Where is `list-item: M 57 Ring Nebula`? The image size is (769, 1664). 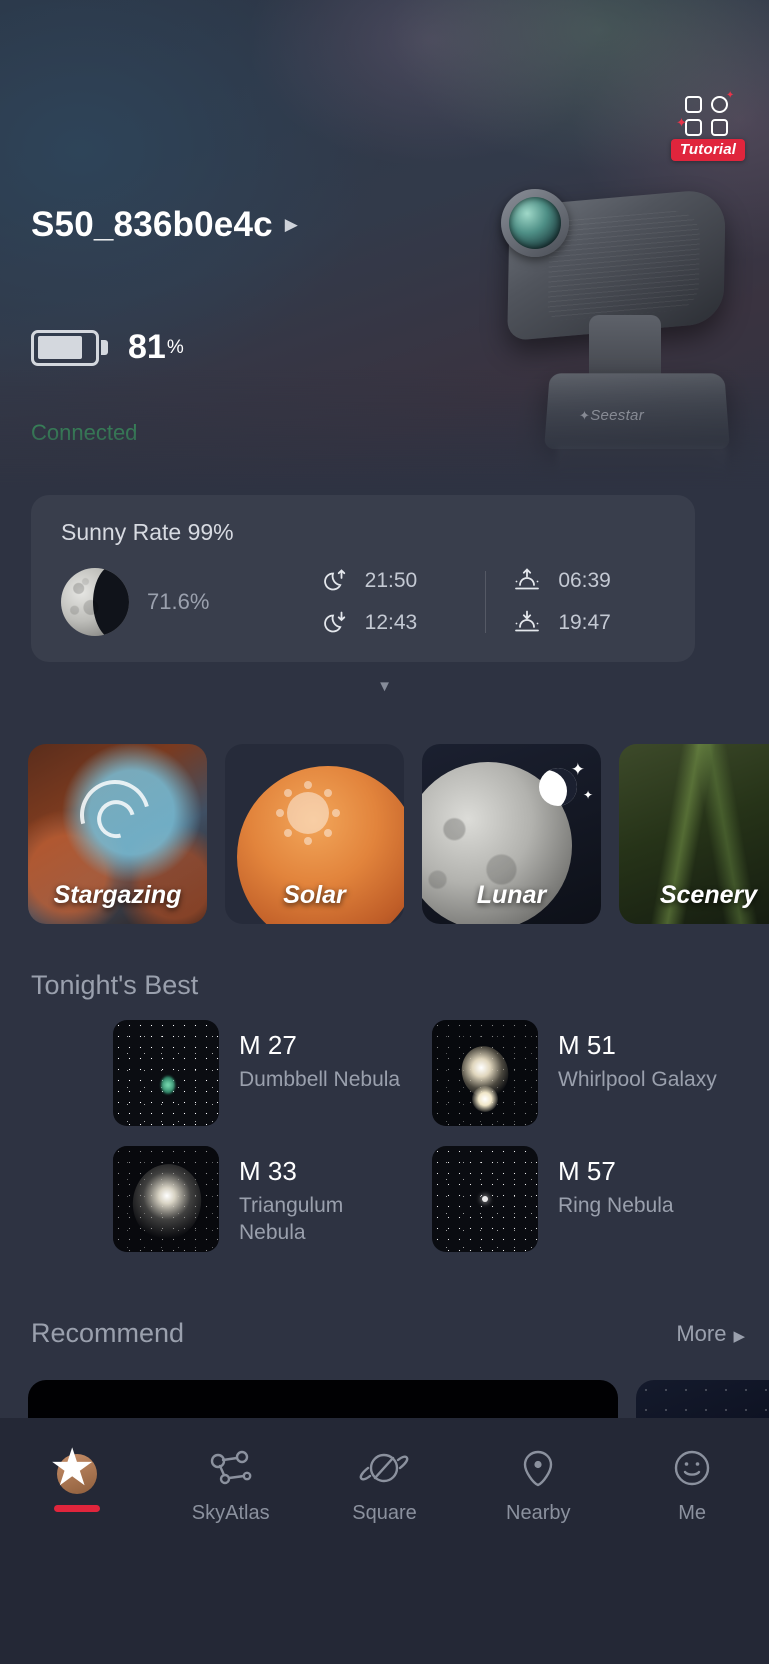
list-item: M 57 Ring Nebula is located at coordinates (591, 1199).